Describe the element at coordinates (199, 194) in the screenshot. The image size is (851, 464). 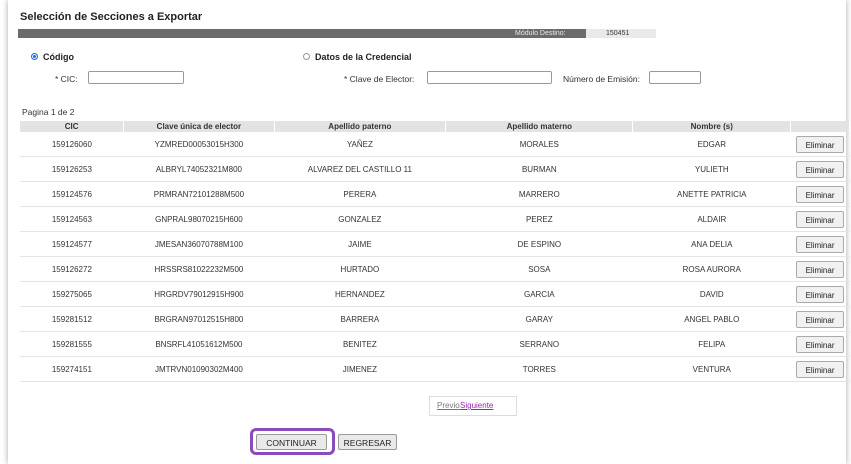
I see `cell-clave: PRMRAN72101288M500` at that location.